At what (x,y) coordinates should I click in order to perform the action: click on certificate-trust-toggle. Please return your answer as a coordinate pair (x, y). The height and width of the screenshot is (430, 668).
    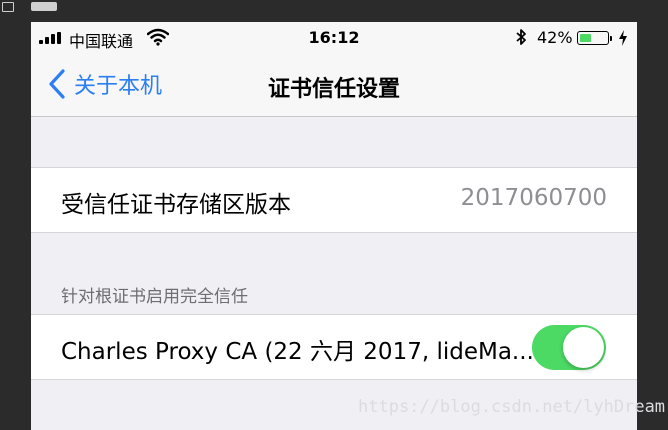
    Looking at the image, I should click on (569, 347).